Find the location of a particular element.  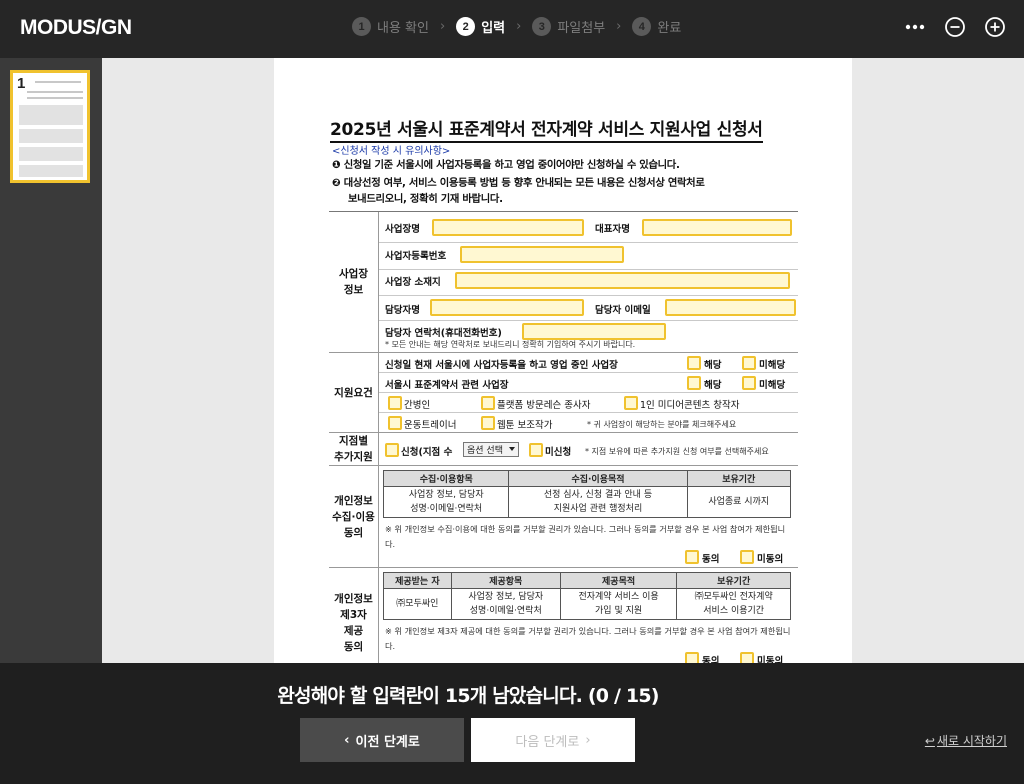

branch-count-select: 옵션 선택 is located at coordinates (491, 449).